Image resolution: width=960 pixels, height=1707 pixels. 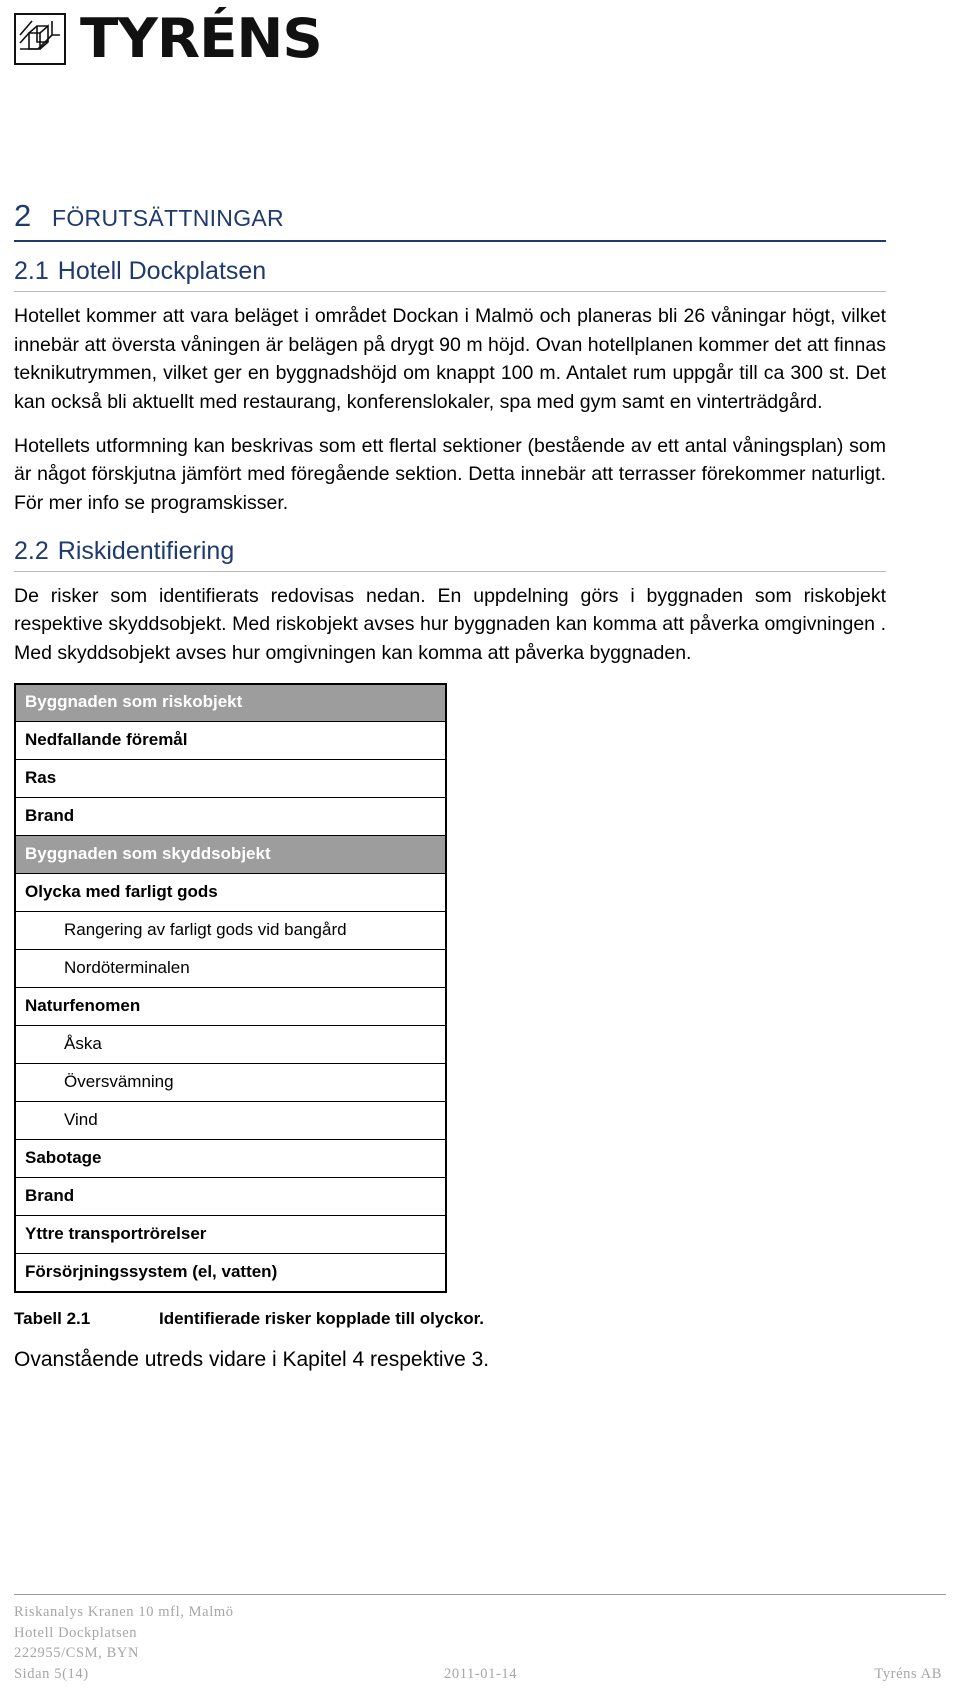 I want to click on footer-project-subtitle: Hotell Dockplatsen, so click(x=76, y=1632).